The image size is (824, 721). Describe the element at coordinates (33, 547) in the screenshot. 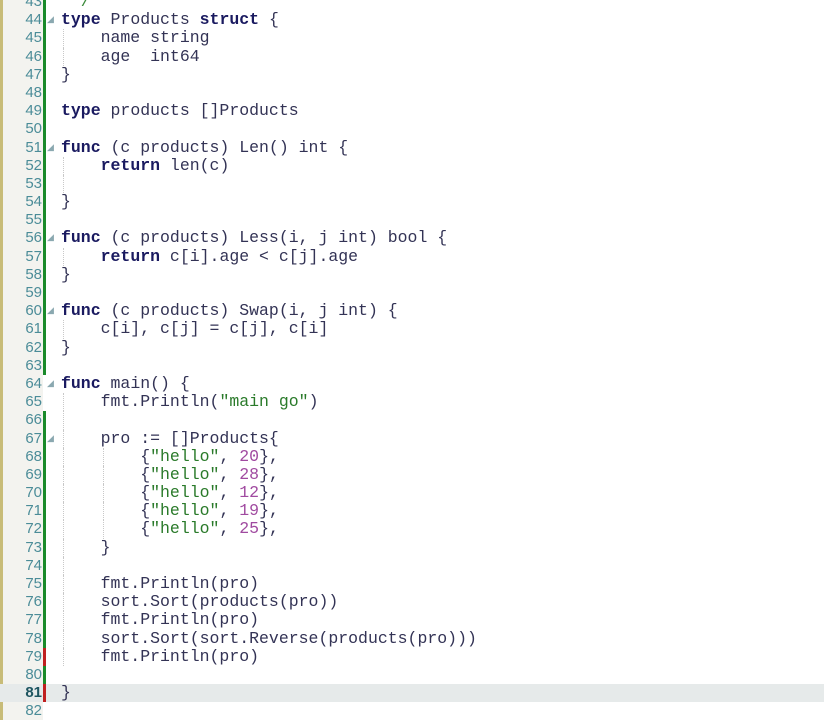

I see `line-number: 73` at that location.